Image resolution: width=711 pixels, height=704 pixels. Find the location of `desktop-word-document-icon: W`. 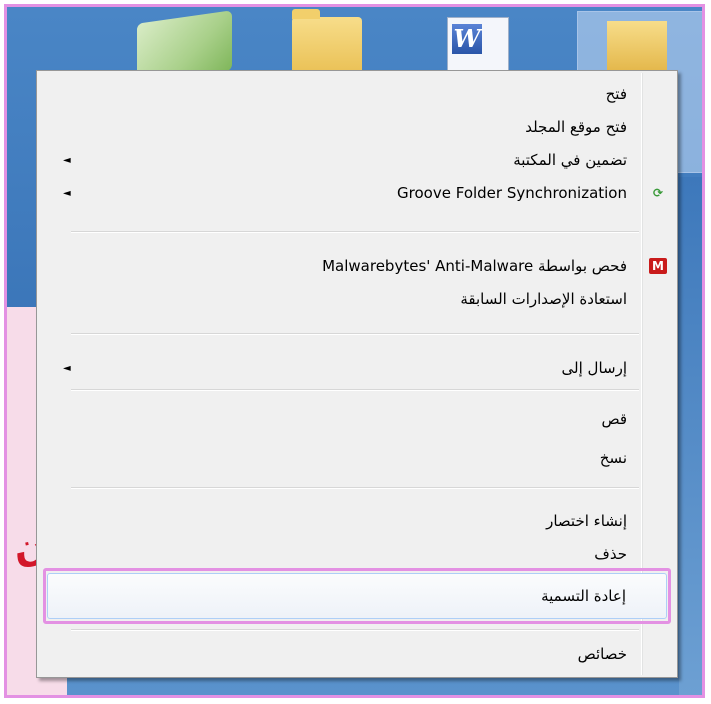

desktop-word-document-icon: W is located at coordinates (478, 46).